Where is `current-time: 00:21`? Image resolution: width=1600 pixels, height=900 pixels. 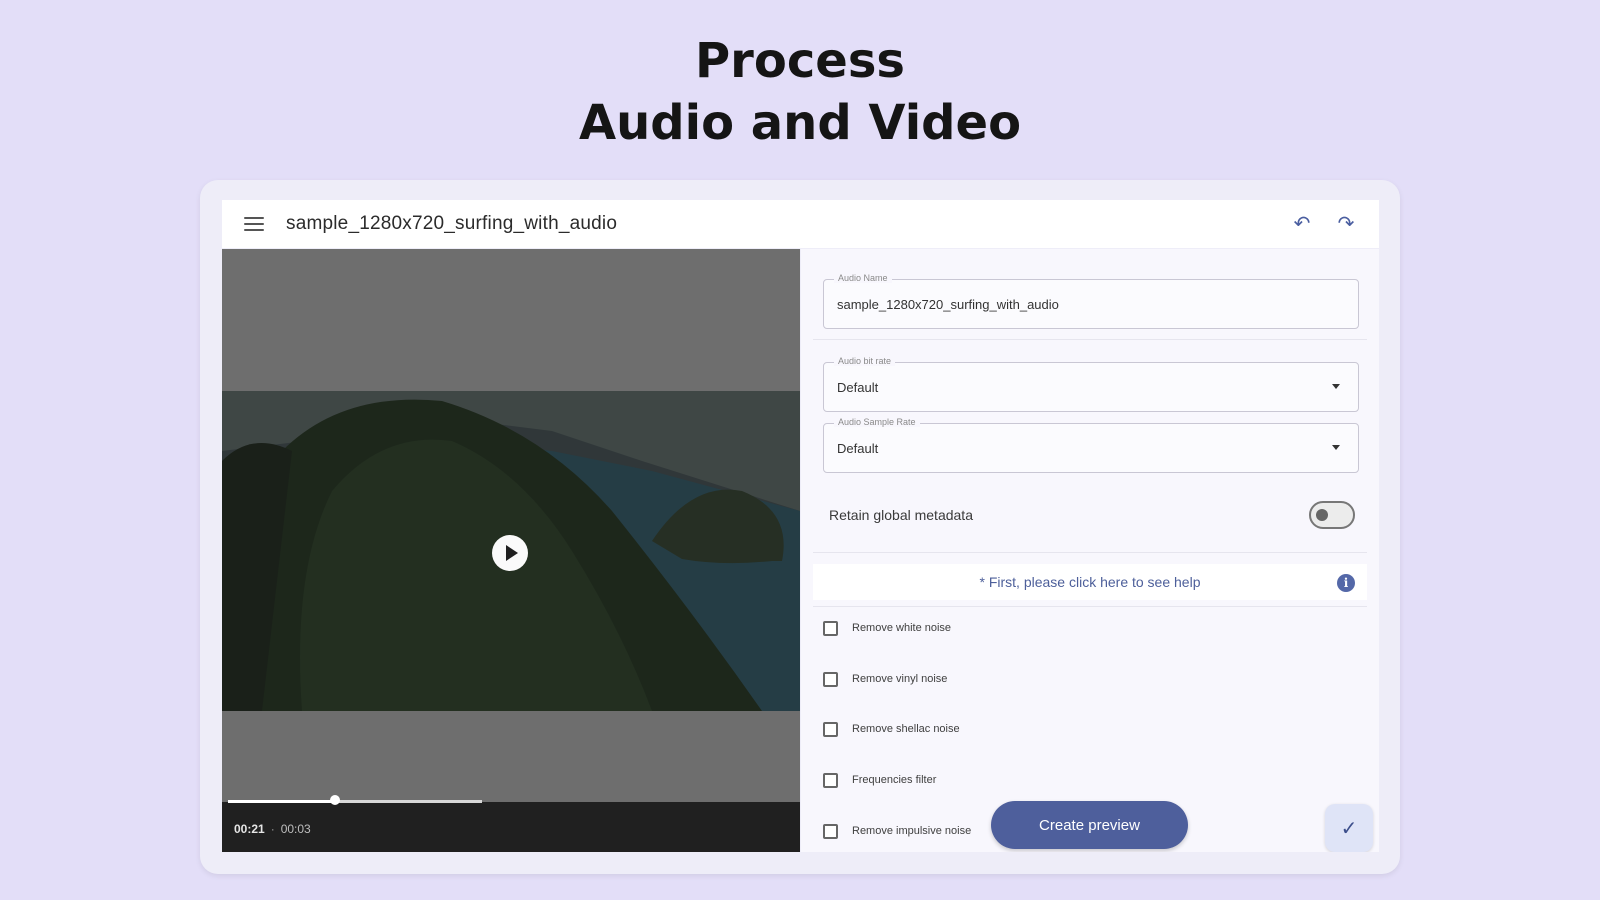
current-time: 00:21 is located at coordinates (249, 829).